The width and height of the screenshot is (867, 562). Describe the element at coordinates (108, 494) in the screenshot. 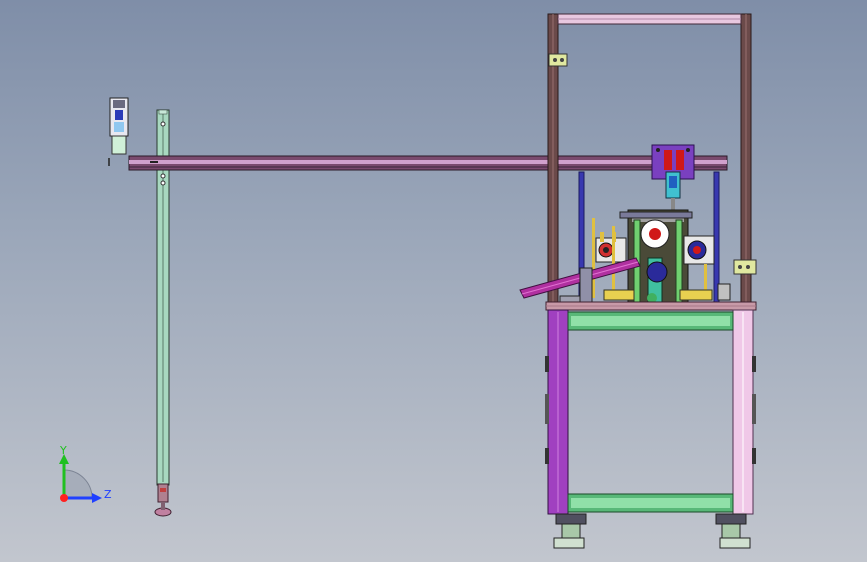

I see `z-axis-label: Z` at that location.